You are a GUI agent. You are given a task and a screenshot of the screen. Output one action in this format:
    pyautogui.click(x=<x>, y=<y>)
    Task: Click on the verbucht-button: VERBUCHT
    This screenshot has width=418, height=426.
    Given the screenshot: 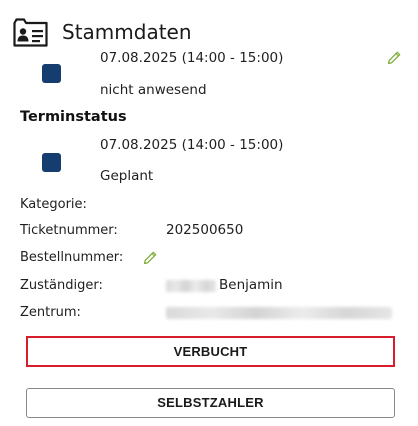 What is the action you would take?
    pyautogui.click(x=210, y=351)
    